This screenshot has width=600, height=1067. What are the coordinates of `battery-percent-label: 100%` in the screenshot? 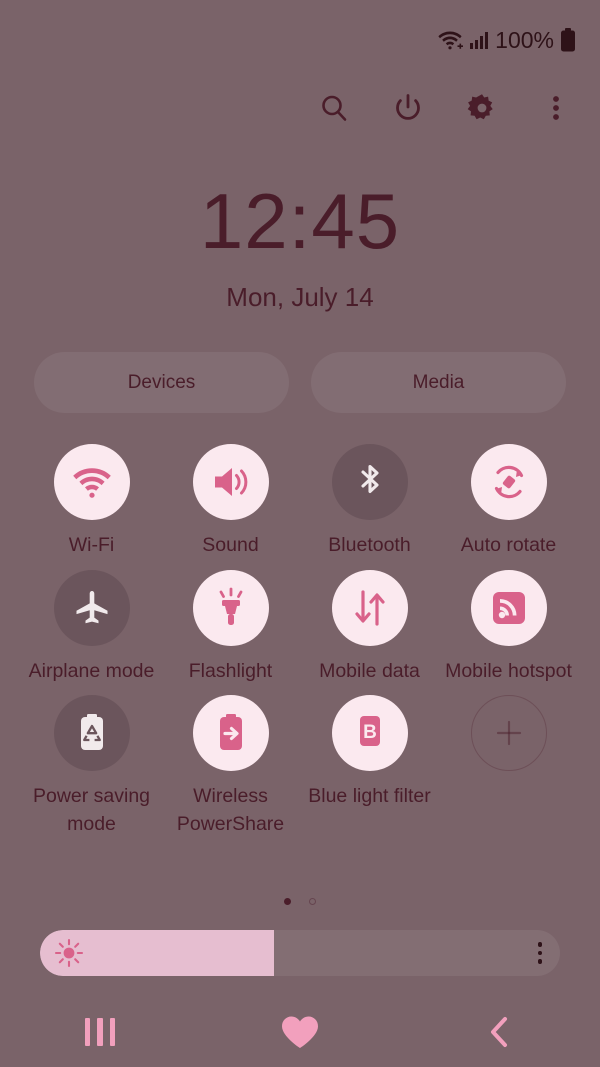 It's located at (524, 39).